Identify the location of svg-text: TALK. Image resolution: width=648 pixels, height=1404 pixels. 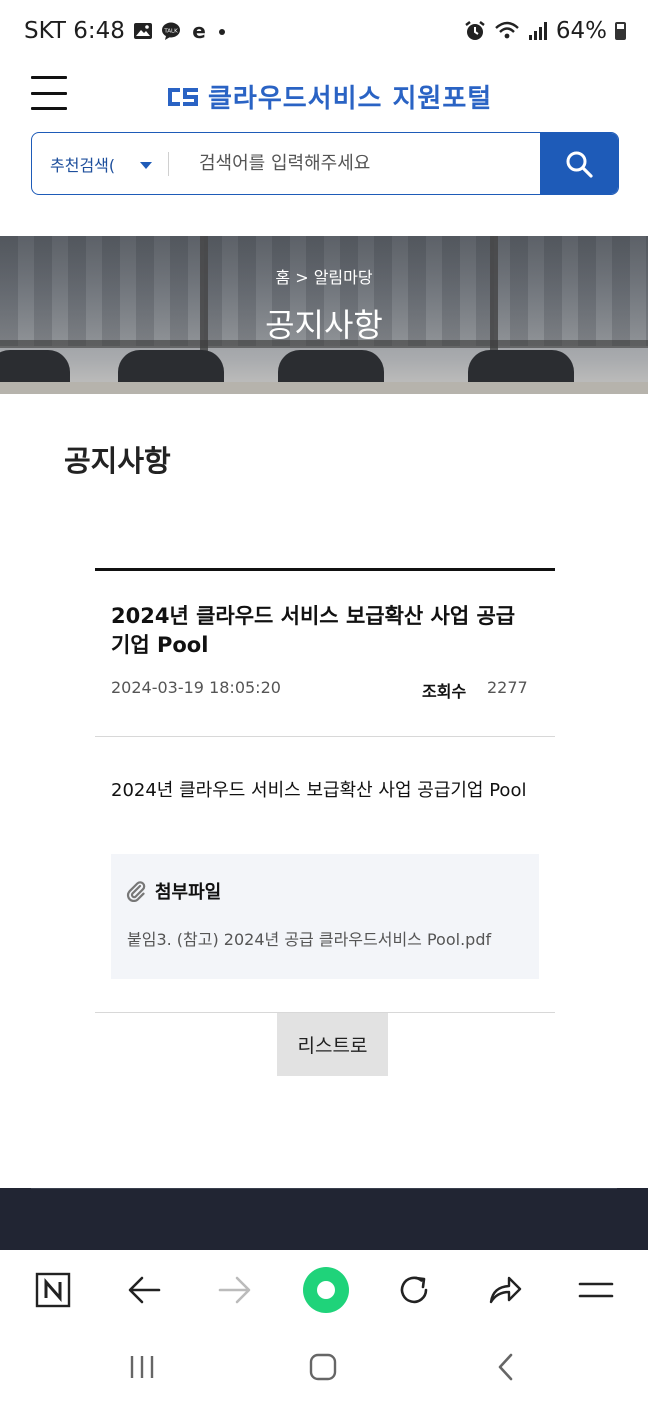
(170, 32).